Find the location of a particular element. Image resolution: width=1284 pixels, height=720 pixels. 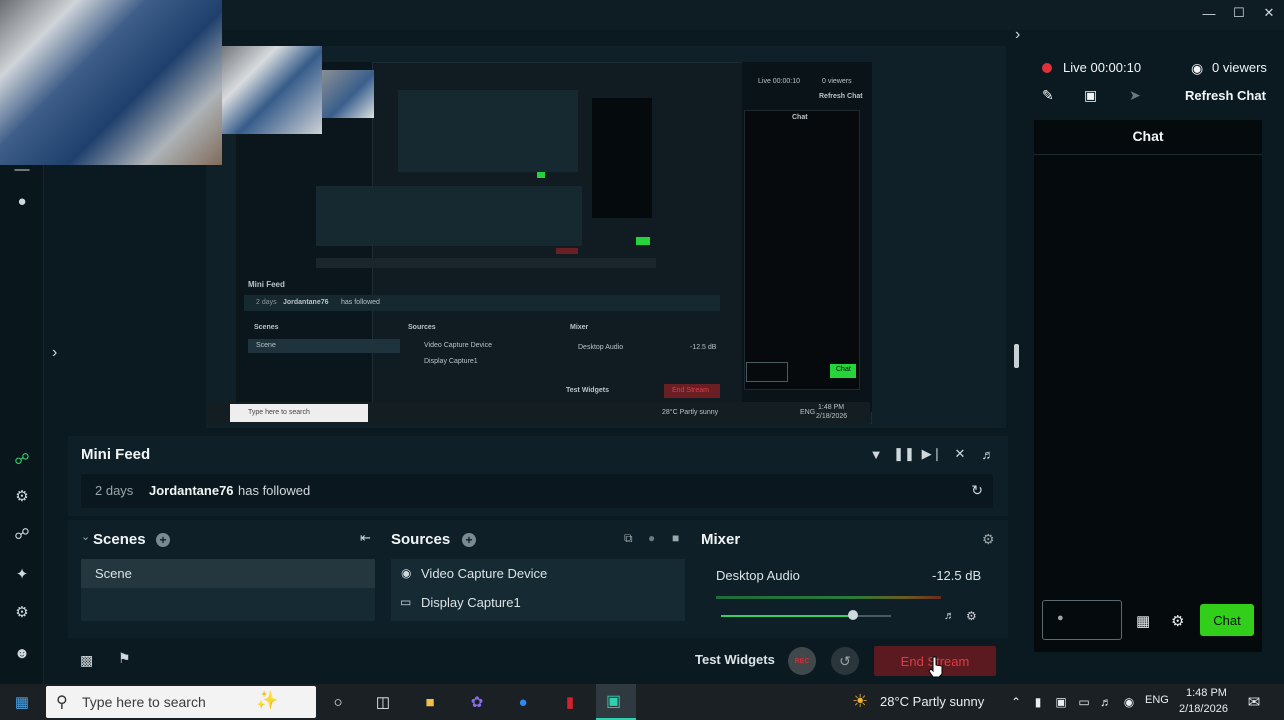

speaker-icon: ♬ is located at coordinates (949, 616).